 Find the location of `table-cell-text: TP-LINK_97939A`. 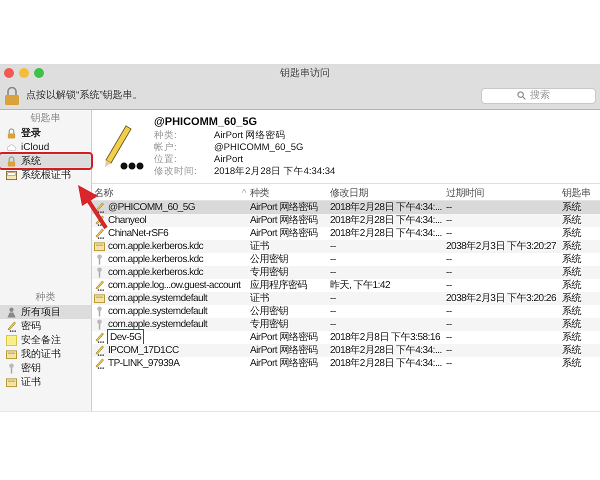

table-cell-text: TP-LINK_97939A is located at coordinates (144, 364).